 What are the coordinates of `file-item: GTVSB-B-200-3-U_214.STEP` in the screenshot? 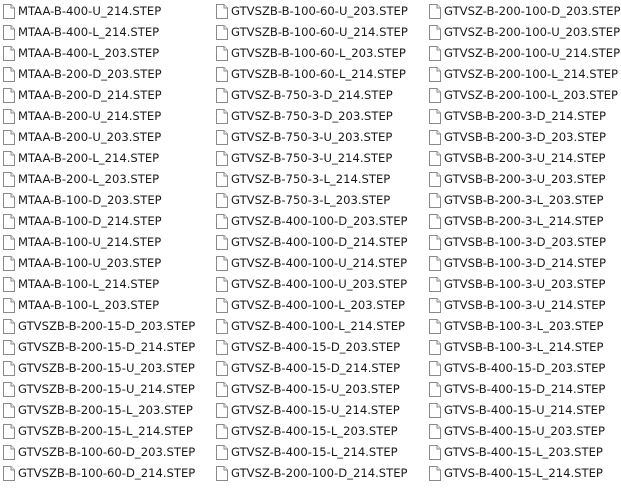 It's located at (523, 158).